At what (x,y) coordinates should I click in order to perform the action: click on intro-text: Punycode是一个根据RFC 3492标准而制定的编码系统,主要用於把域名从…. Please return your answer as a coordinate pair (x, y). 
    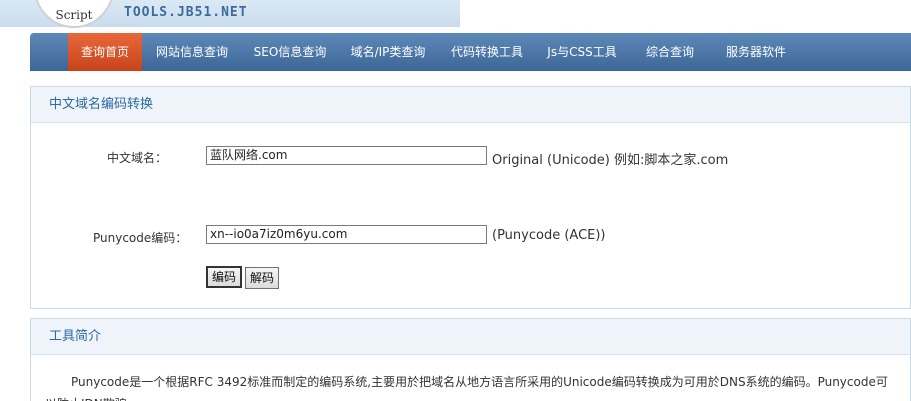
    Looking at the image, I should click on (466, 388).